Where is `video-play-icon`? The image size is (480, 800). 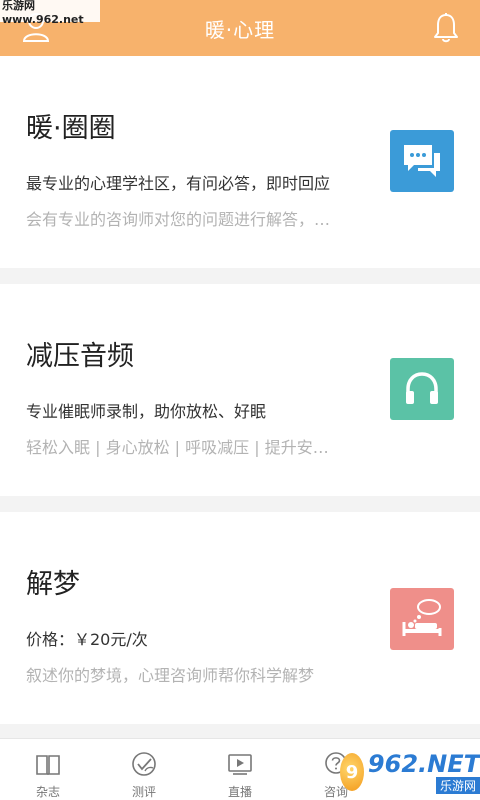 video-play-icon is located at coordinates (240, 764).